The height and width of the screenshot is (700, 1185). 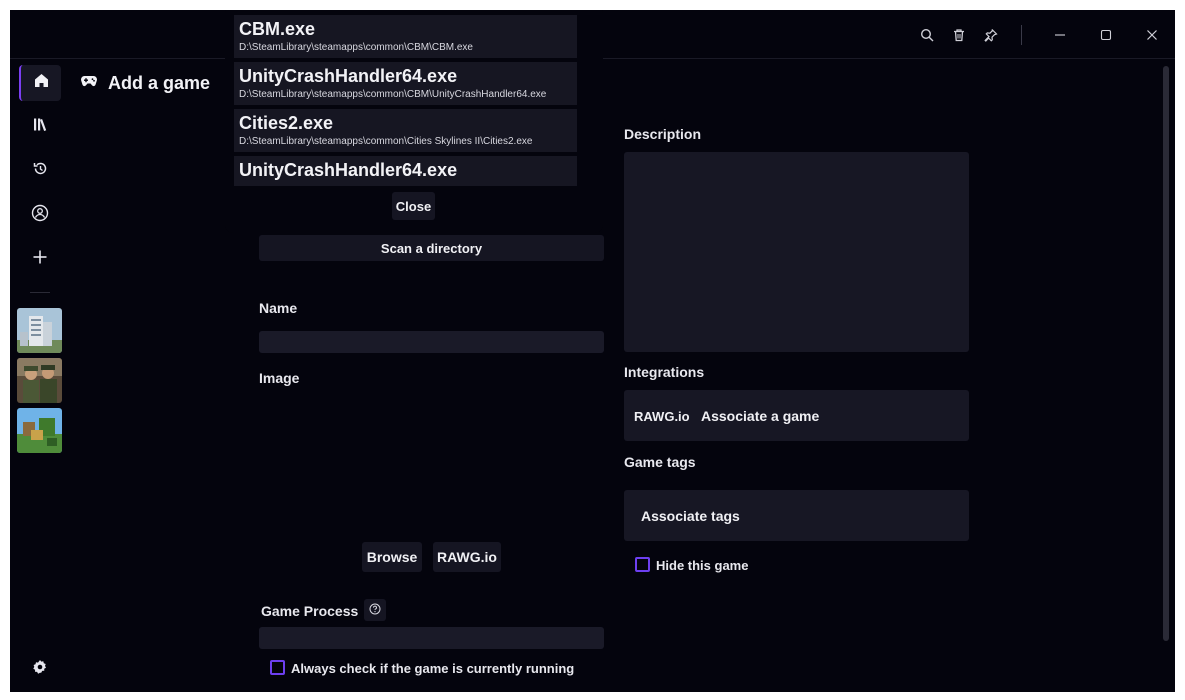 I want to click on pin-icon, so click(x=991, y=35).